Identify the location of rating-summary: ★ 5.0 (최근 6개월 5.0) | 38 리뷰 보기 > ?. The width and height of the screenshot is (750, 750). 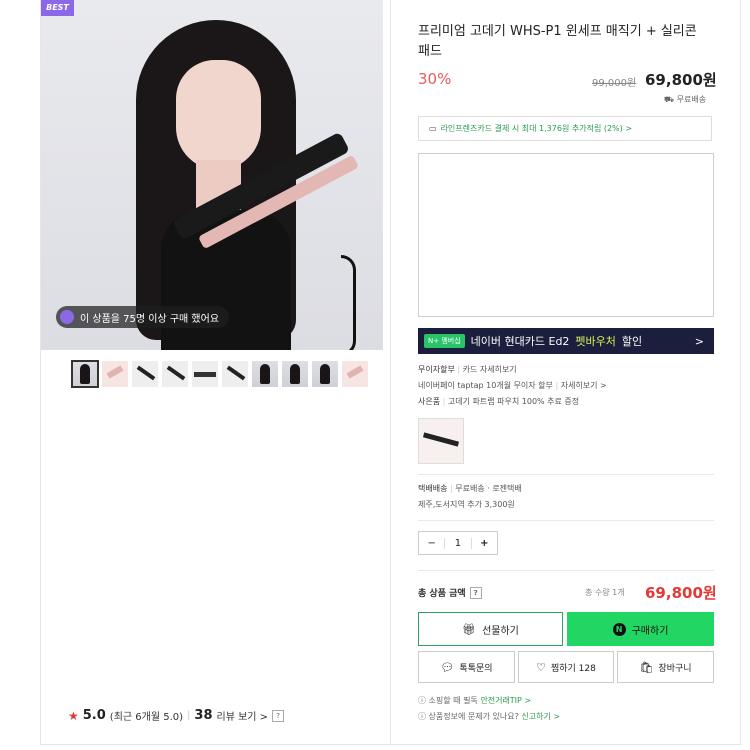
(176, 715).